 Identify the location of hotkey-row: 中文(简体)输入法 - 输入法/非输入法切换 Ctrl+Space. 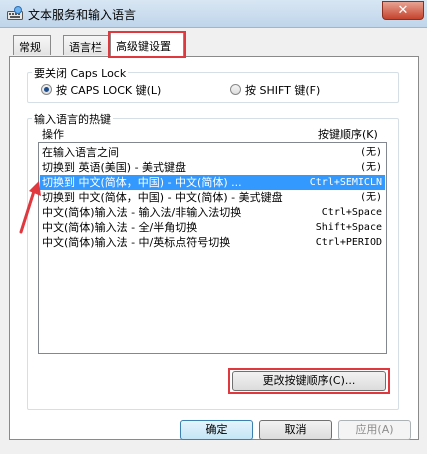
(212, 212).